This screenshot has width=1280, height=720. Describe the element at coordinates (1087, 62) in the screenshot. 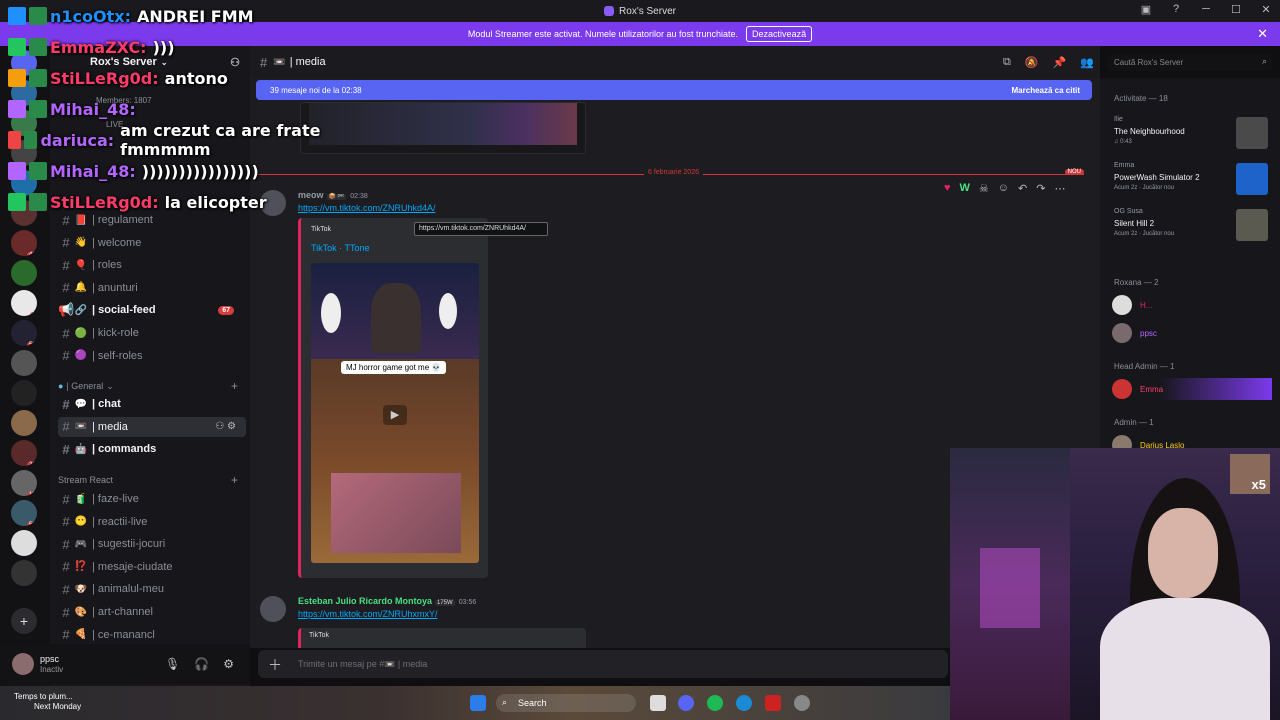

I see `members-icon: 👥` at that location.